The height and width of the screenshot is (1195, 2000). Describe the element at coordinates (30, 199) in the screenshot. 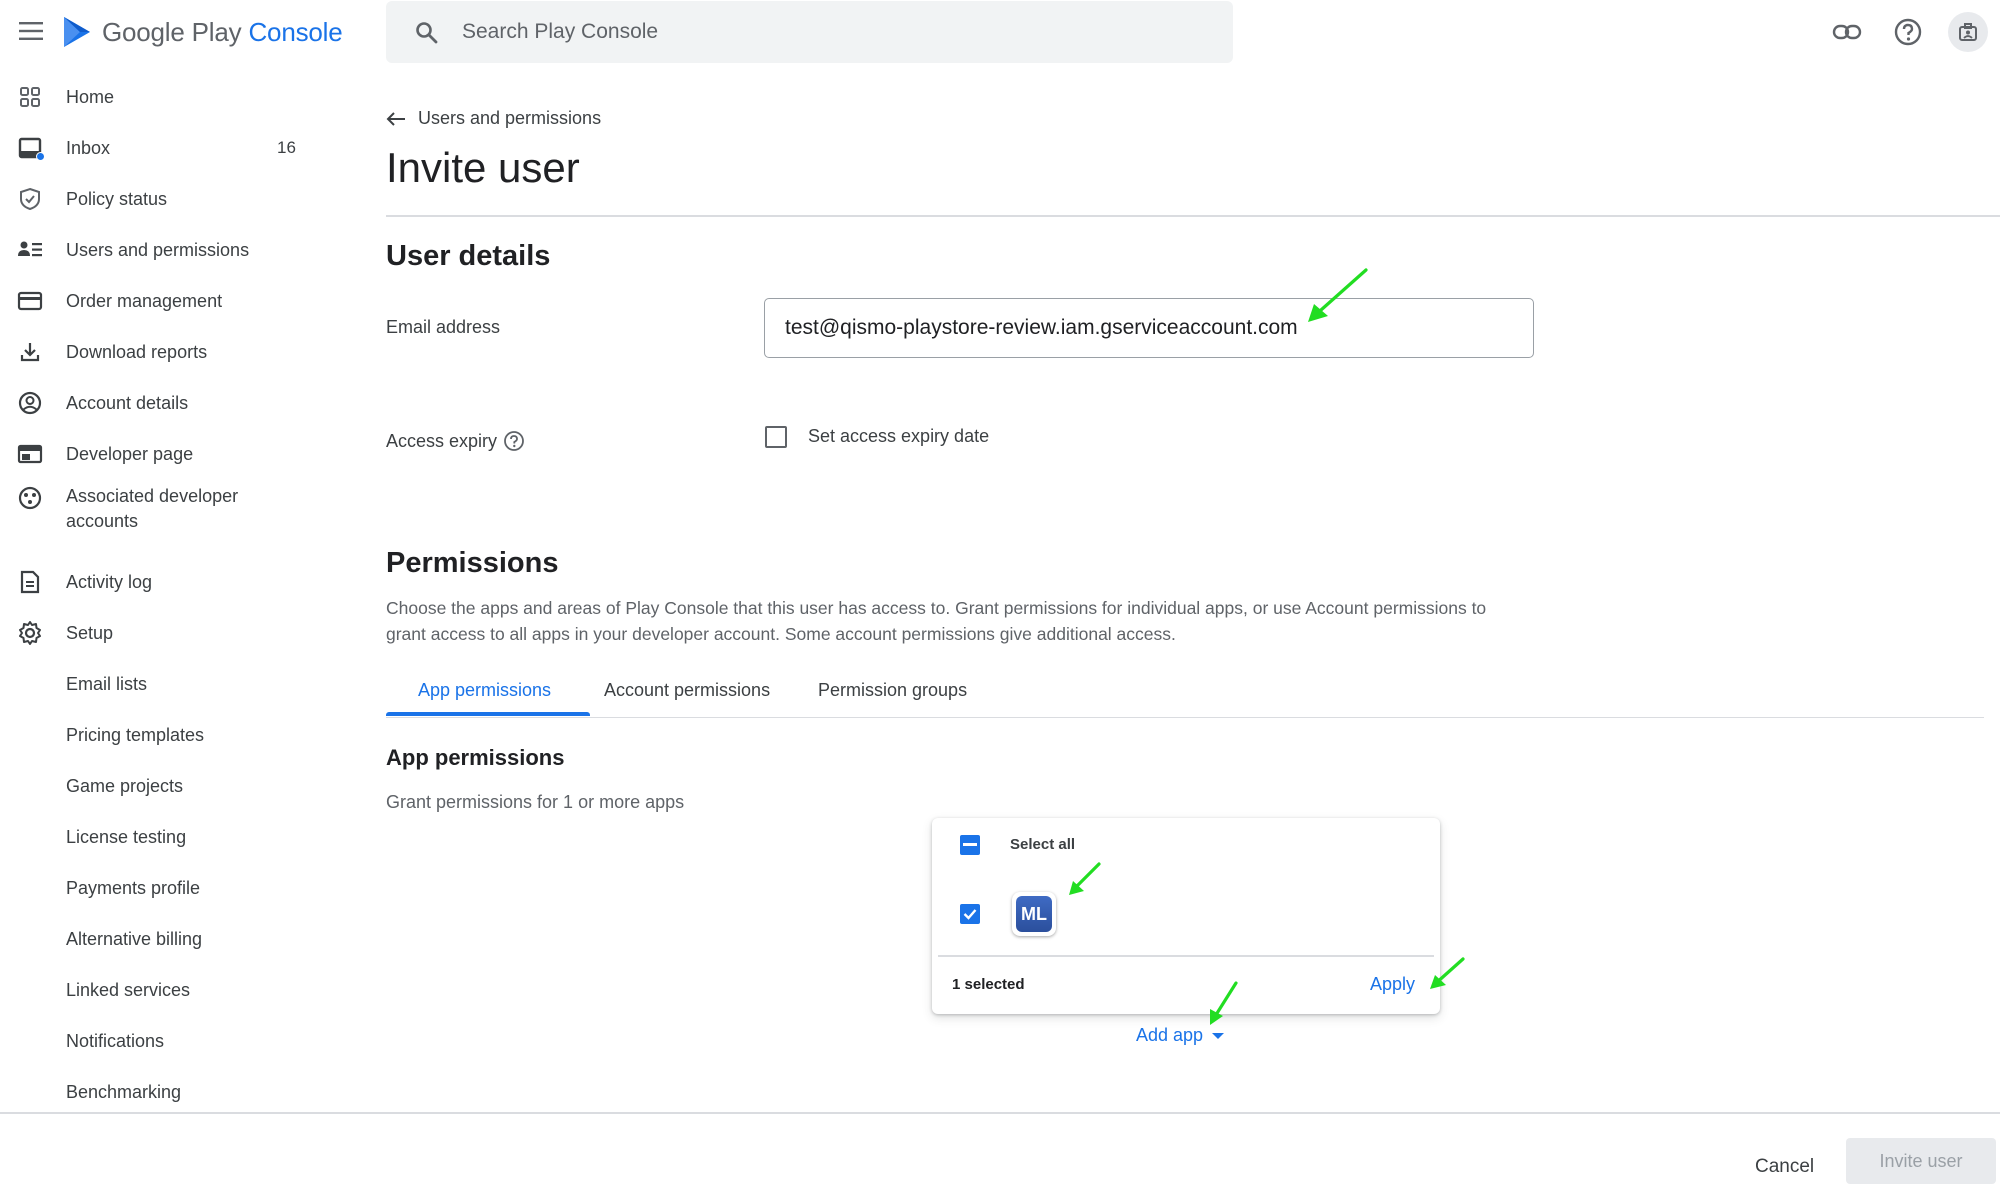

I see `shield-icon` at that location.